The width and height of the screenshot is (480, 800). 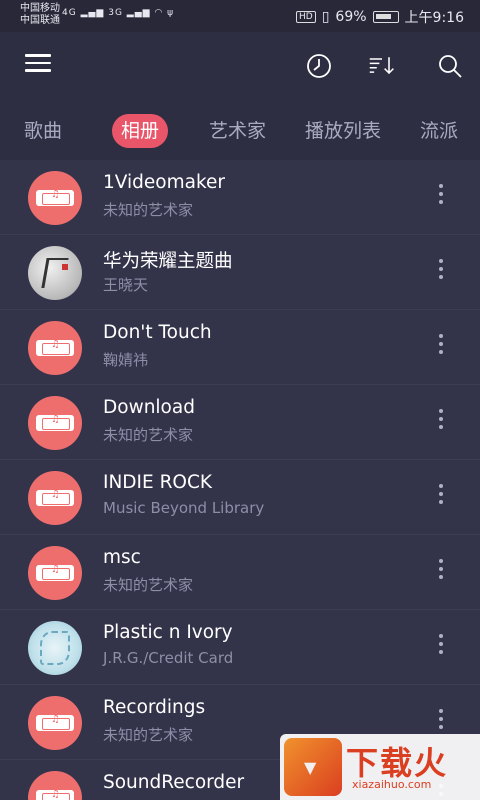 I want to click on album-row: Plastic n Ivory J.R.G./Credit Card, so click(x=240, y=647).